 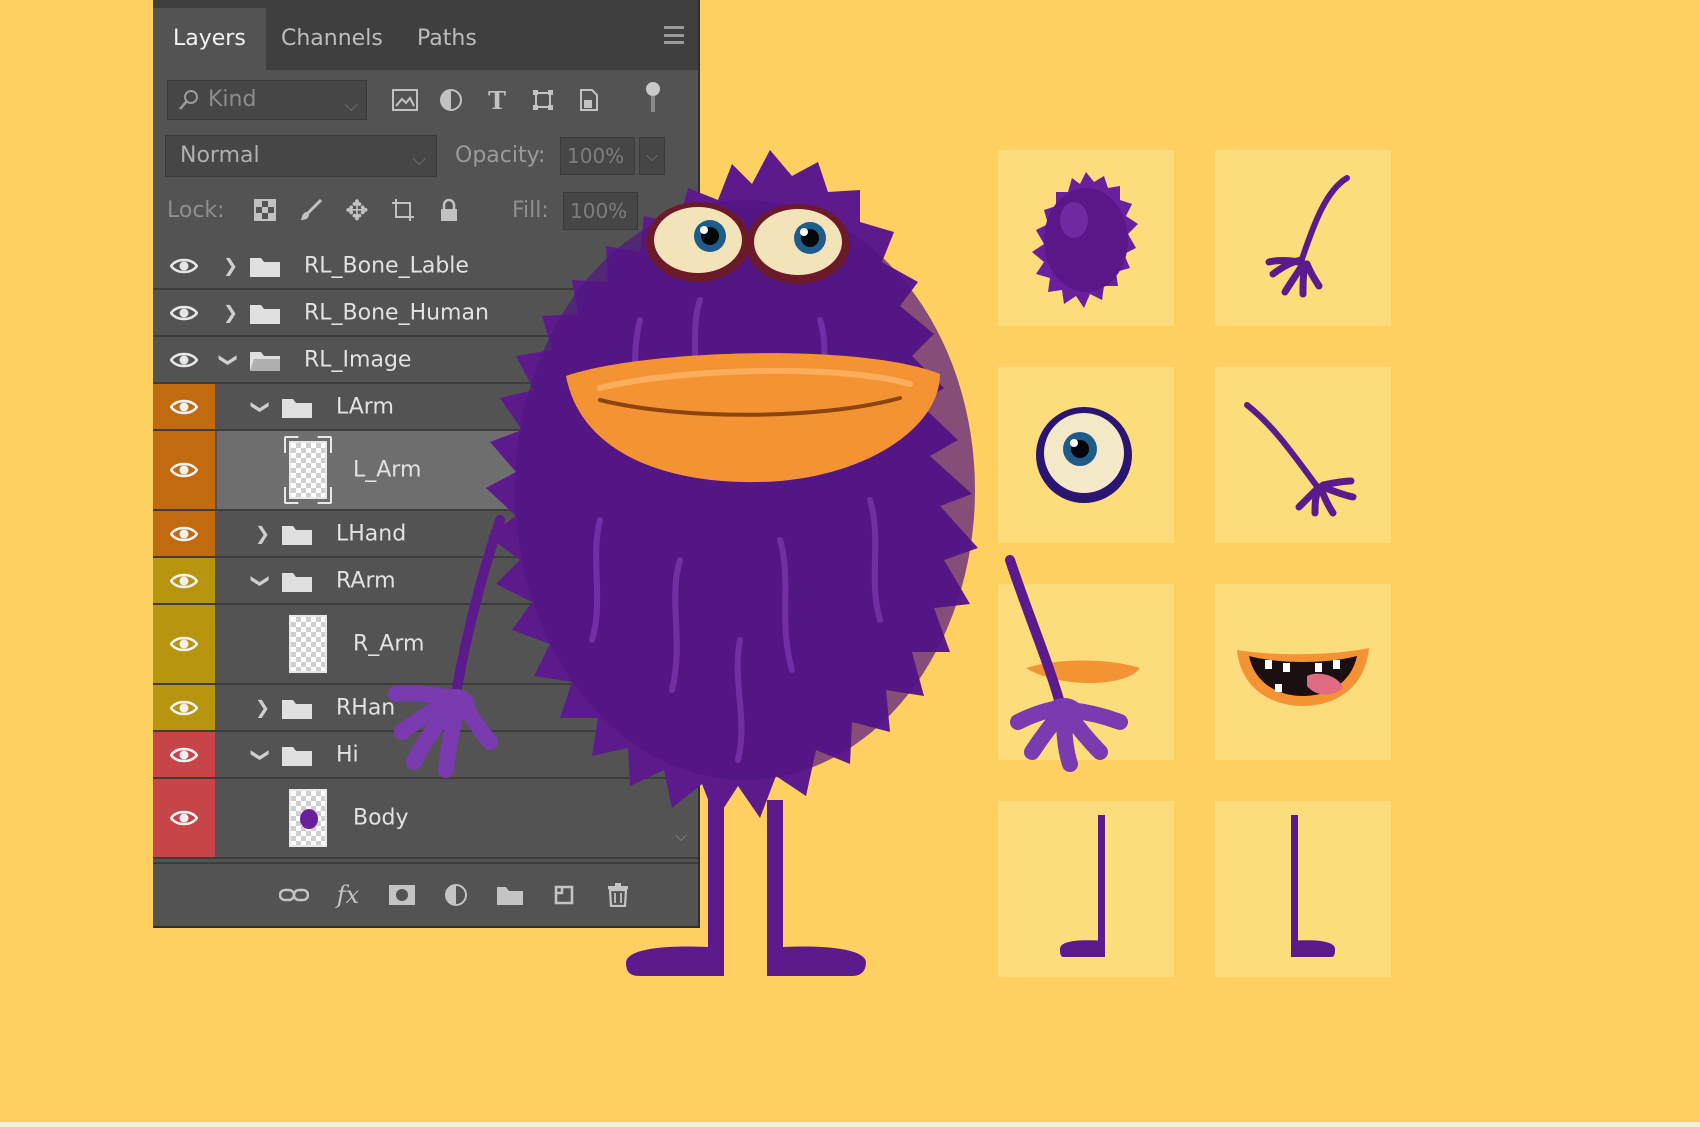 I want to click on layer-name: Hi, so click(x=347, y=754).